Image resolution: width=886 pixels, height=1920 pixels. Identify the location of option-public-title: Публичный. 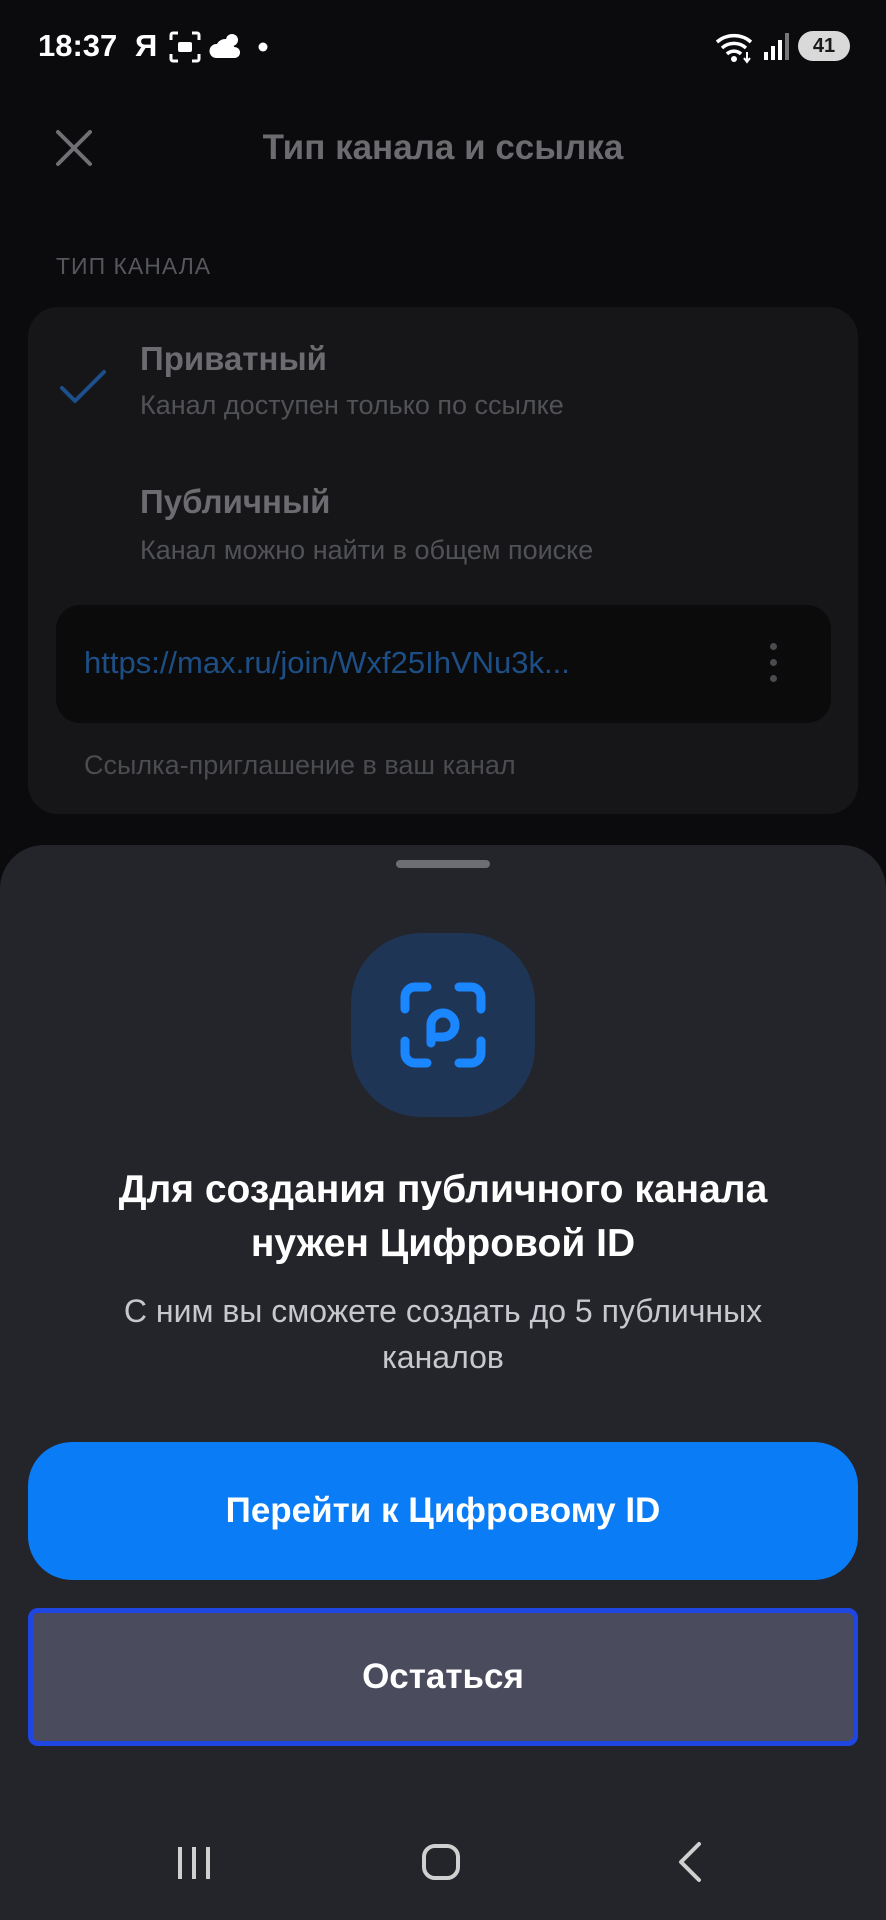
(235, 502).